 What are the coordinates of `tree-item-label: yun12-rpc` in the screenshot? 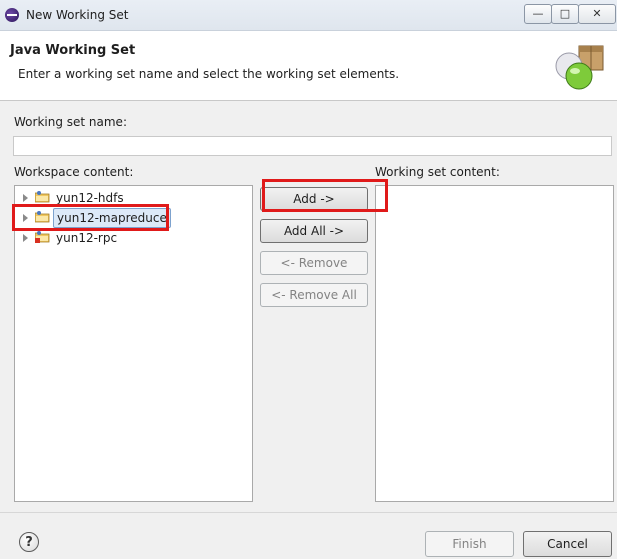 It's located at (87, 238).